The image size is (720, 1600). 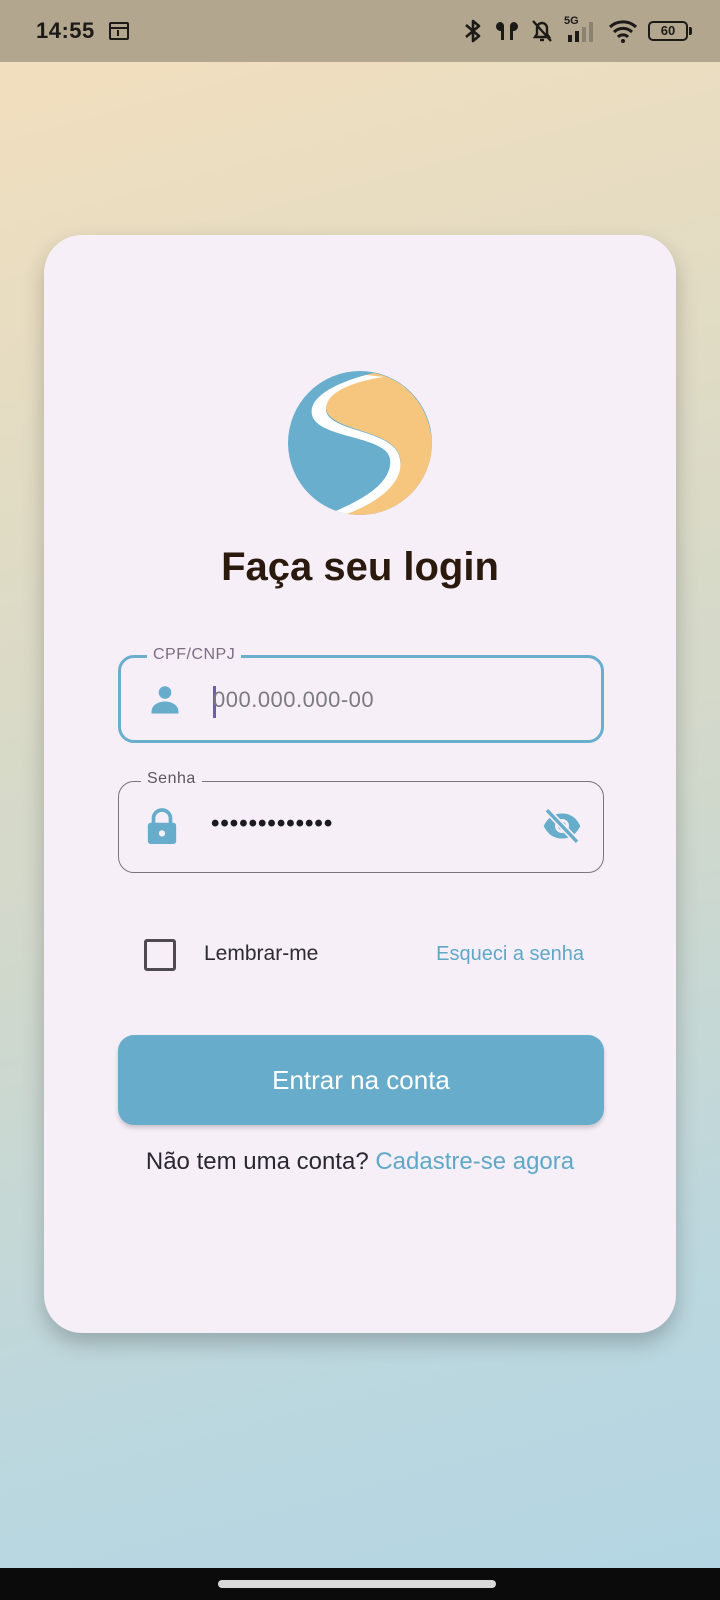 What do you see at coordinates (581, 29) in the screenshot?
I see `signal-icon: 5G` at bounding box center [581, 29].